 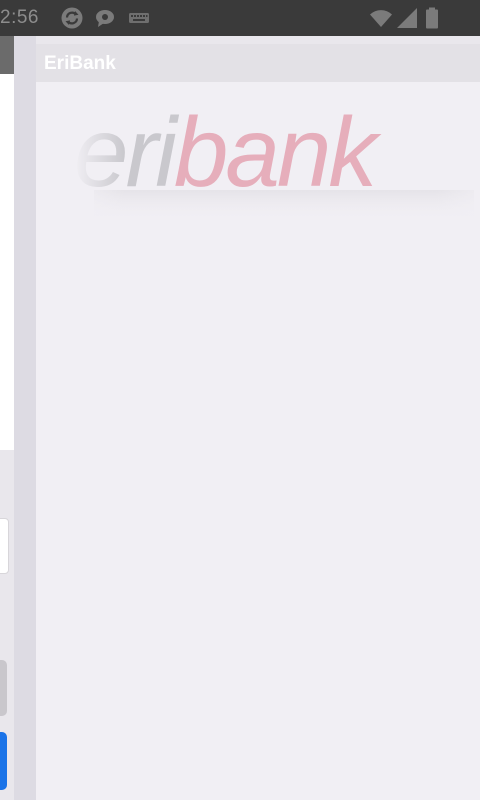 What do you see at coordinates (19, 17) in the screenshot?
I see `status-time: 2:56` at bounding box center [19, 17].